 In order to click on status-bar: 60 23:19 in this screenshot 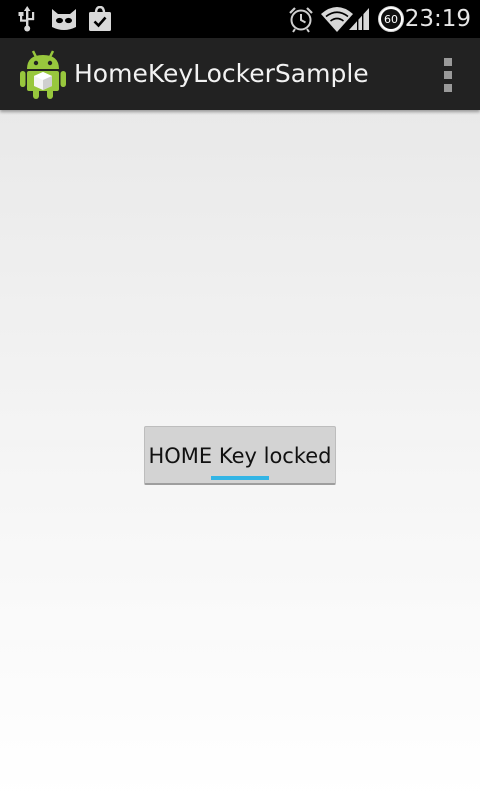, I will do `click(240, 19)`.